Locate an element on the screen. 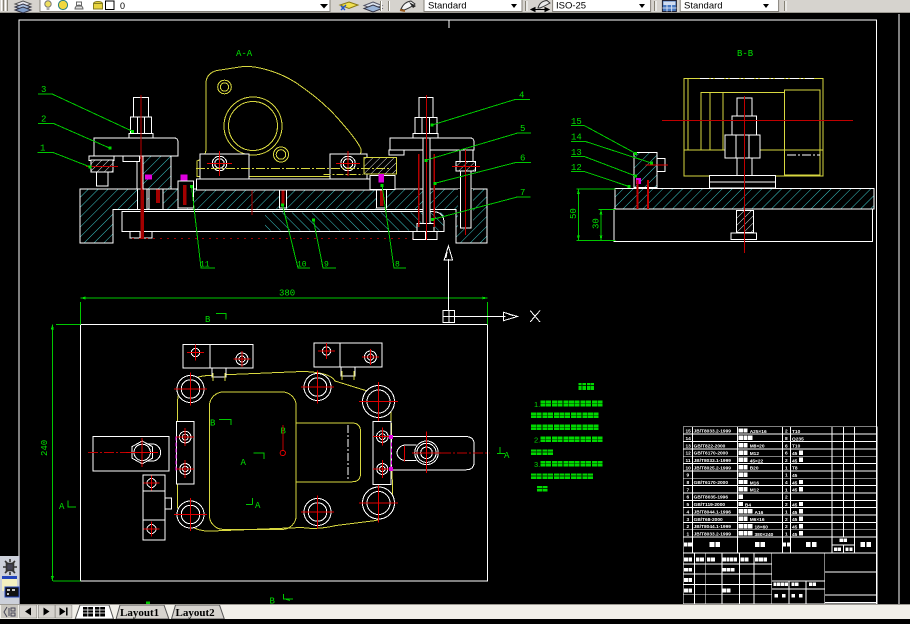 The height and width of the screenshot is (624, 910). svg-text: A-A is located at coordinates (244, 54).